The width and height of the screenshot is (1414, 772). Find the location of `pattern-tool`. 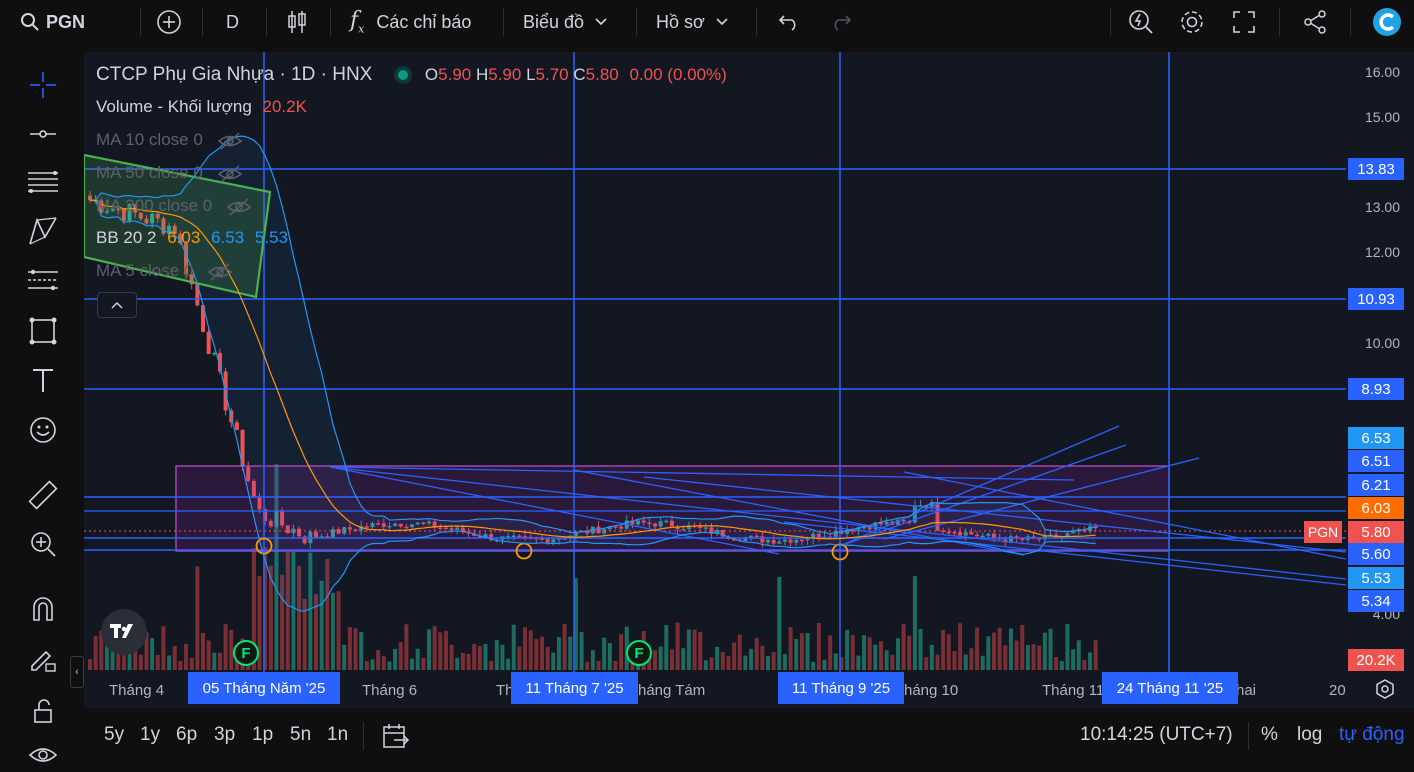

pattern-tool is located at coordinates (43, 231).